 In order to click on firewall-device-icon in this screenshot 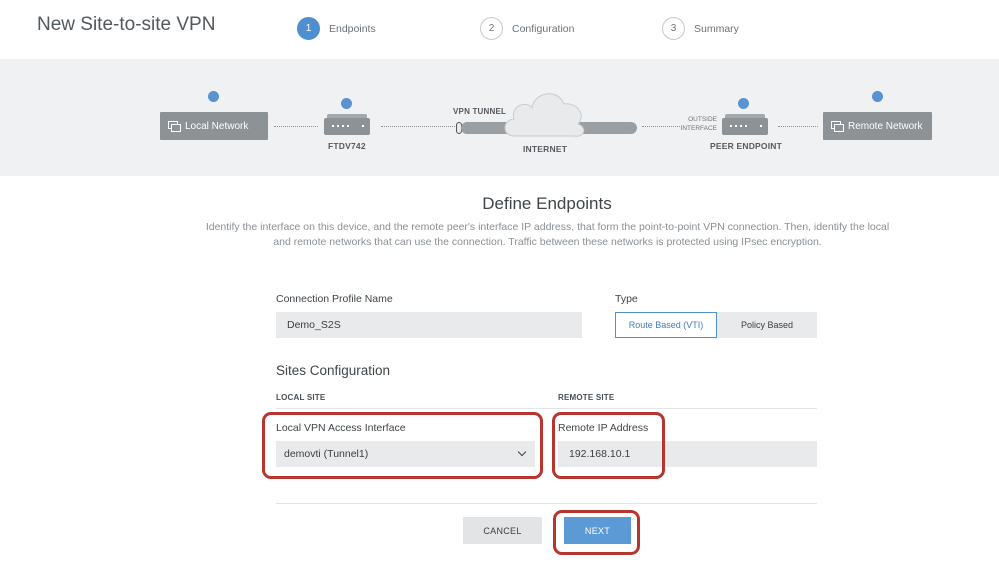, I will do `click(347, 124)`.